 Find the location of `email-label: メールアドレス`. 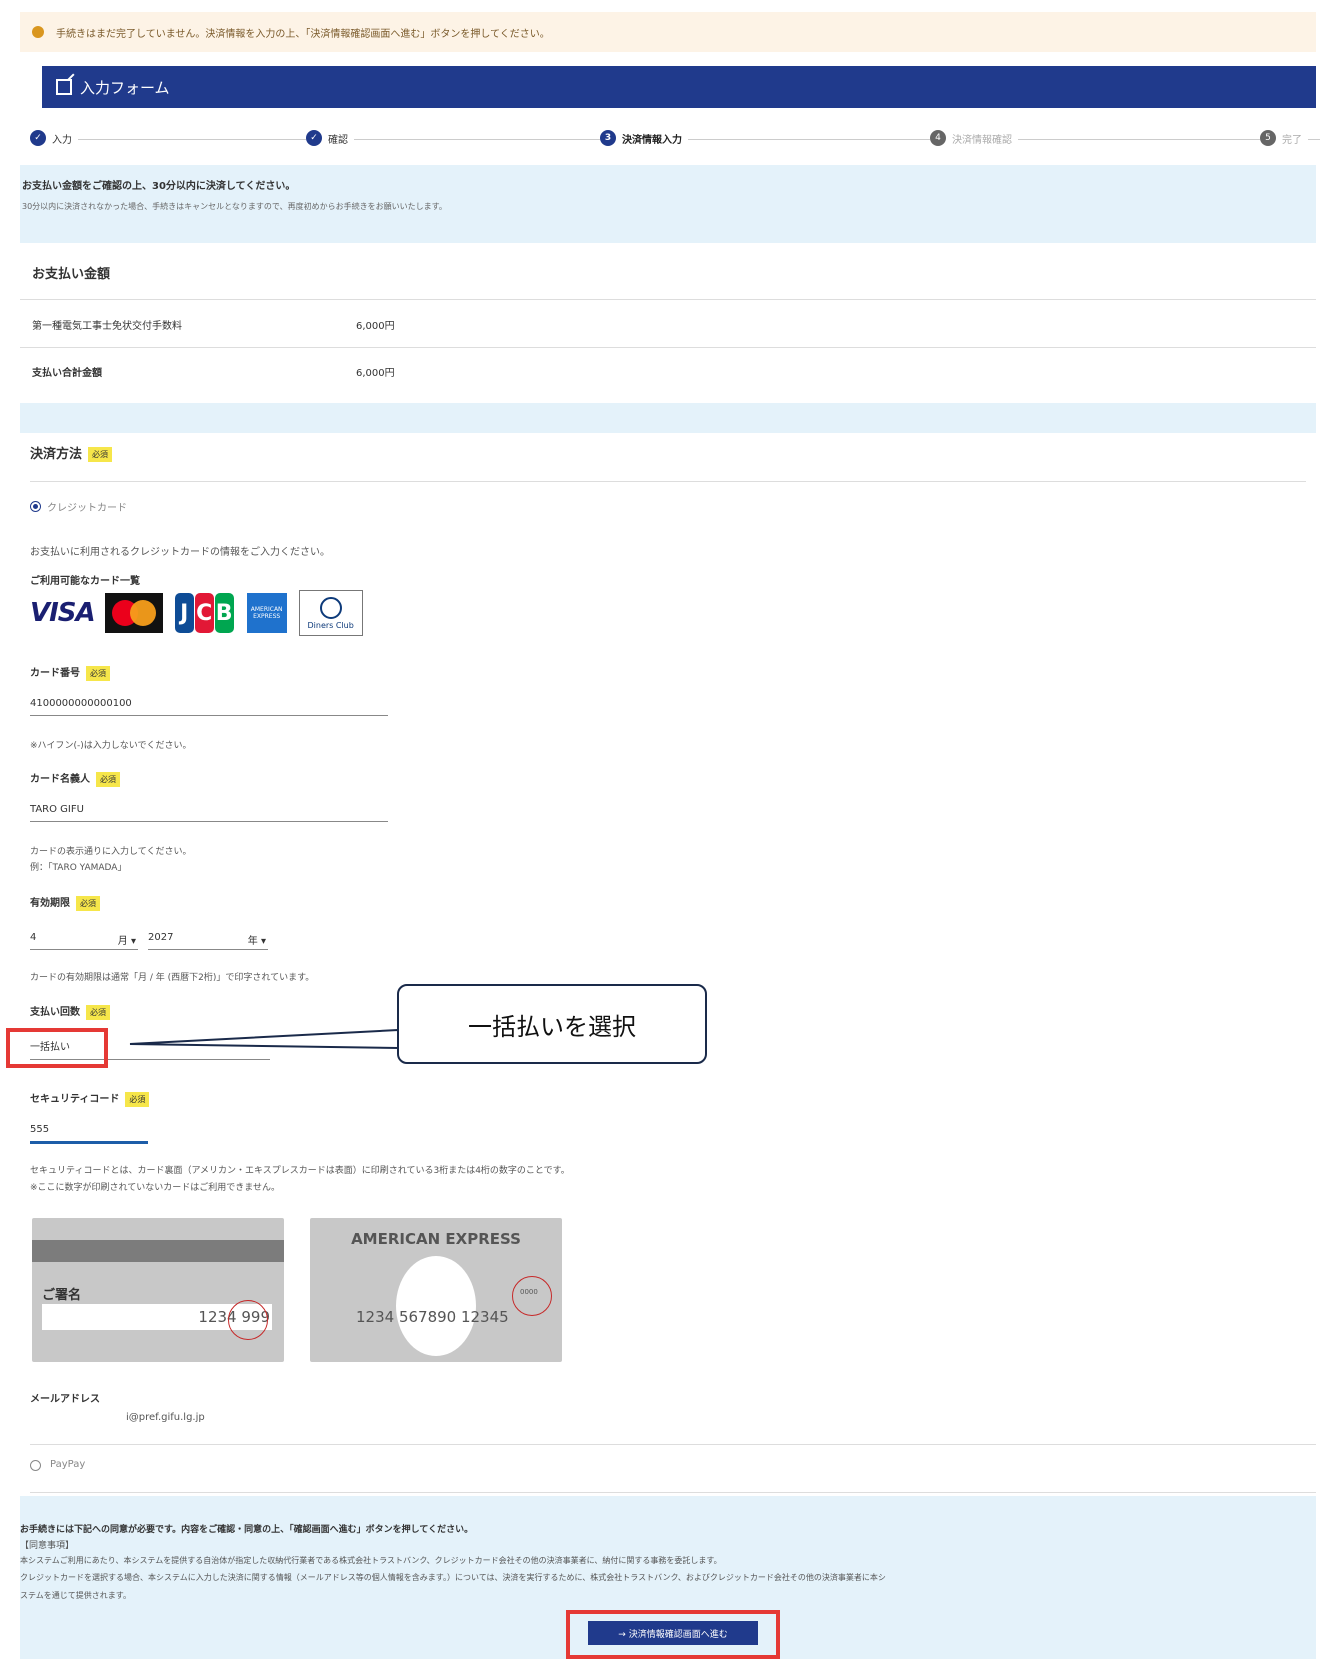

email-label: メールアドレス is located at coordinates (65, 1399).